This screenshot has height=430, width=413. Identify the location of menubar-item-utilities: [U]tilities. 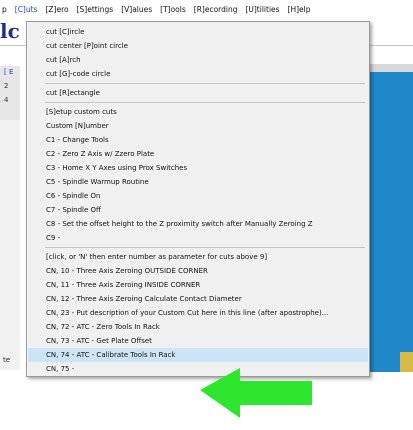
(262, 10).